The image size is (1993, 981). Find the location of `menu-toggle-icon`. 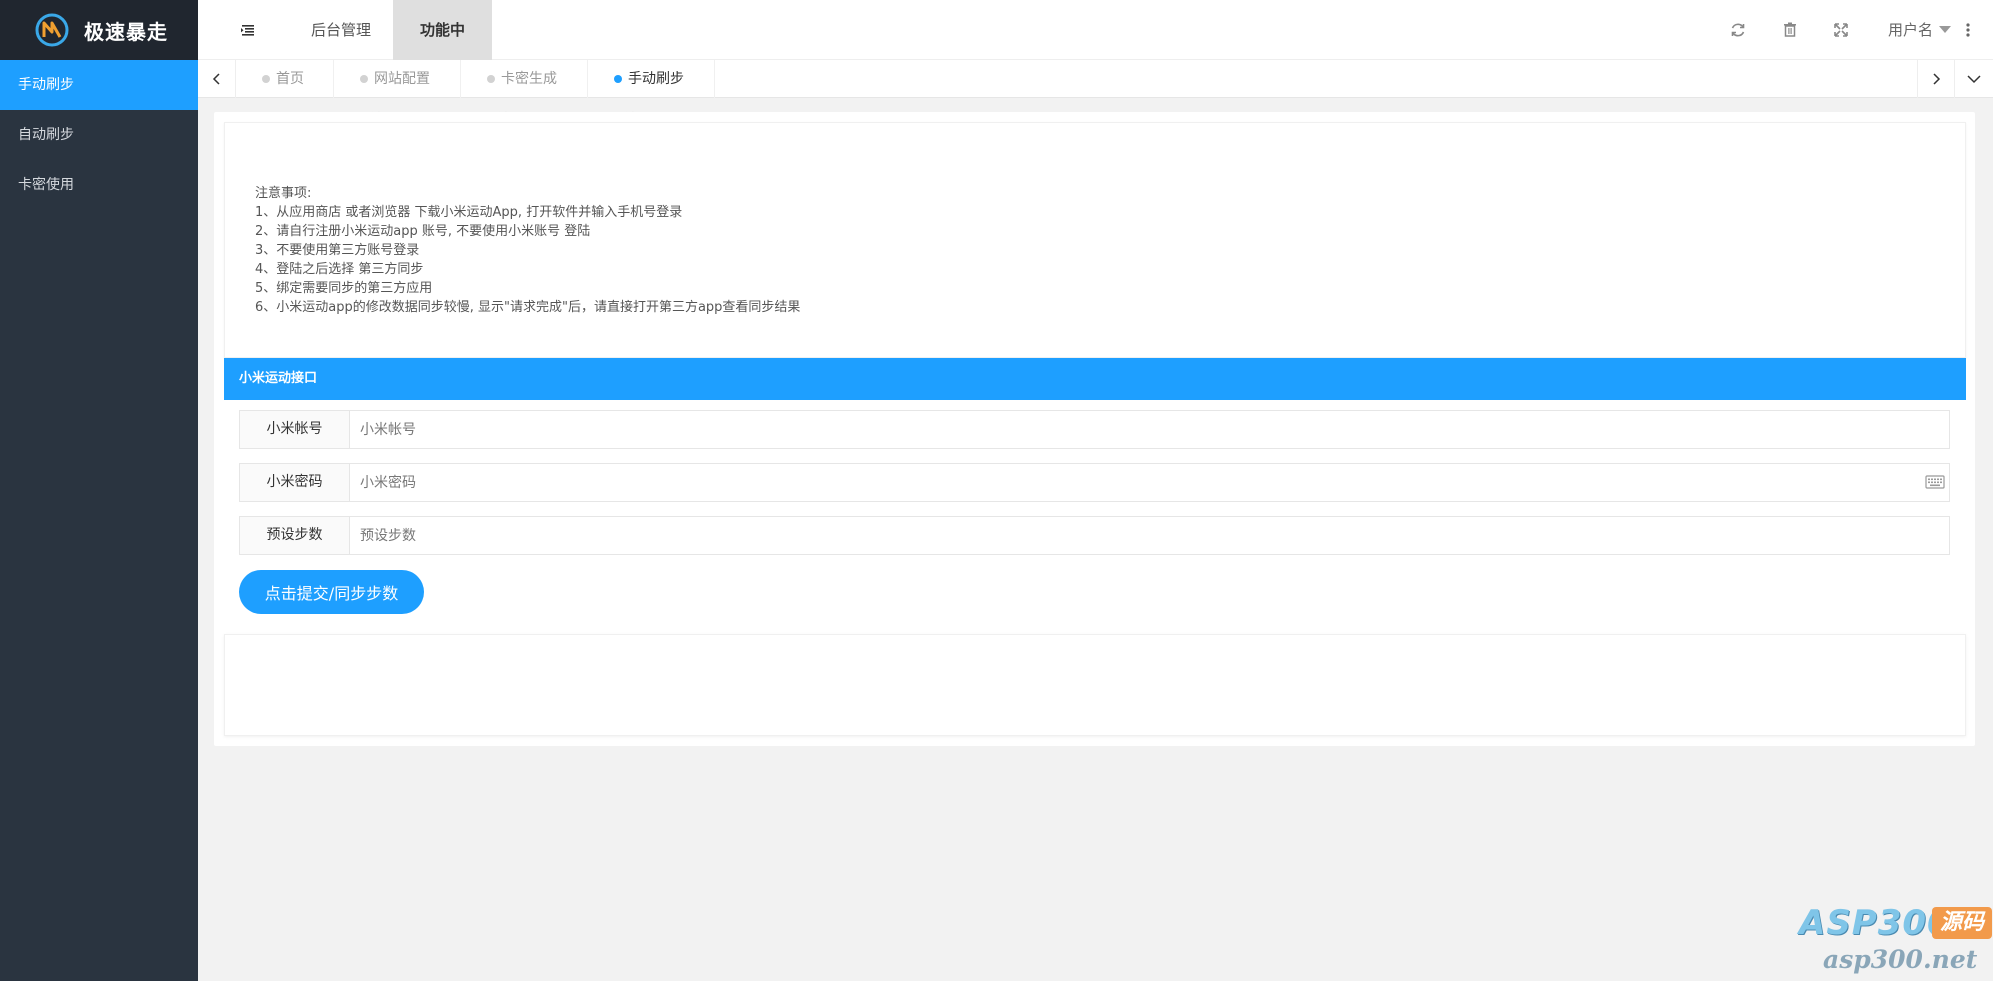

menu-toggle-icon is located at coordinates (248, 30).